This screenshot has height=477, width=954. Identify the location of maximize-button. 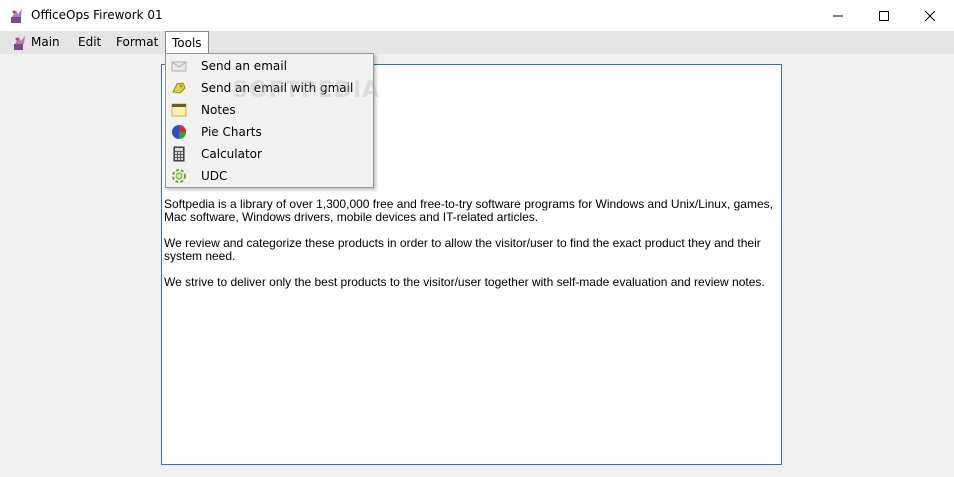
(884, 15).